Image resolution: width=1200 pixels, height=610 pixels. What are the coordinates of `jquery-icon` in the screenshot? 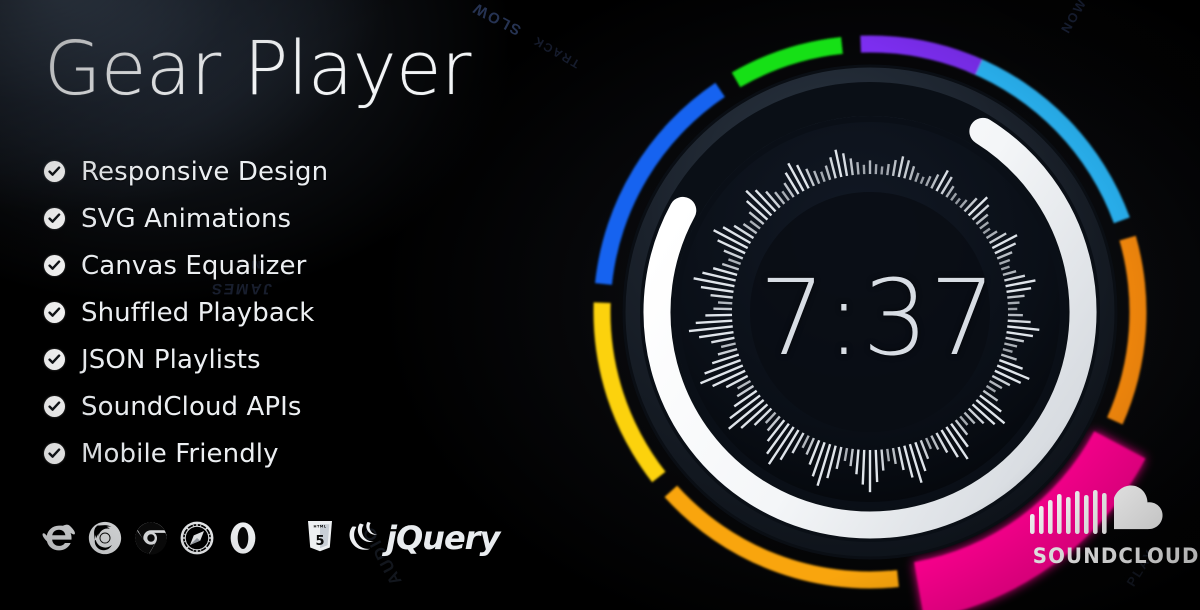 It's located at (365, 538).